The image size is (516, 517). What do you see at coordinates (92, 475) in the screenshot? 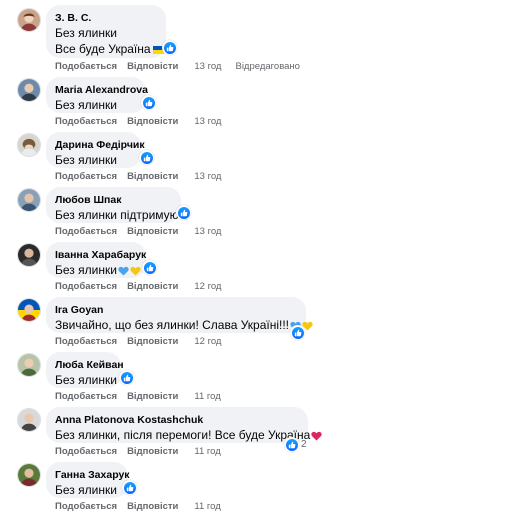
I see `comment-author: Ганна Захарук` at bounding box center [92, 475].